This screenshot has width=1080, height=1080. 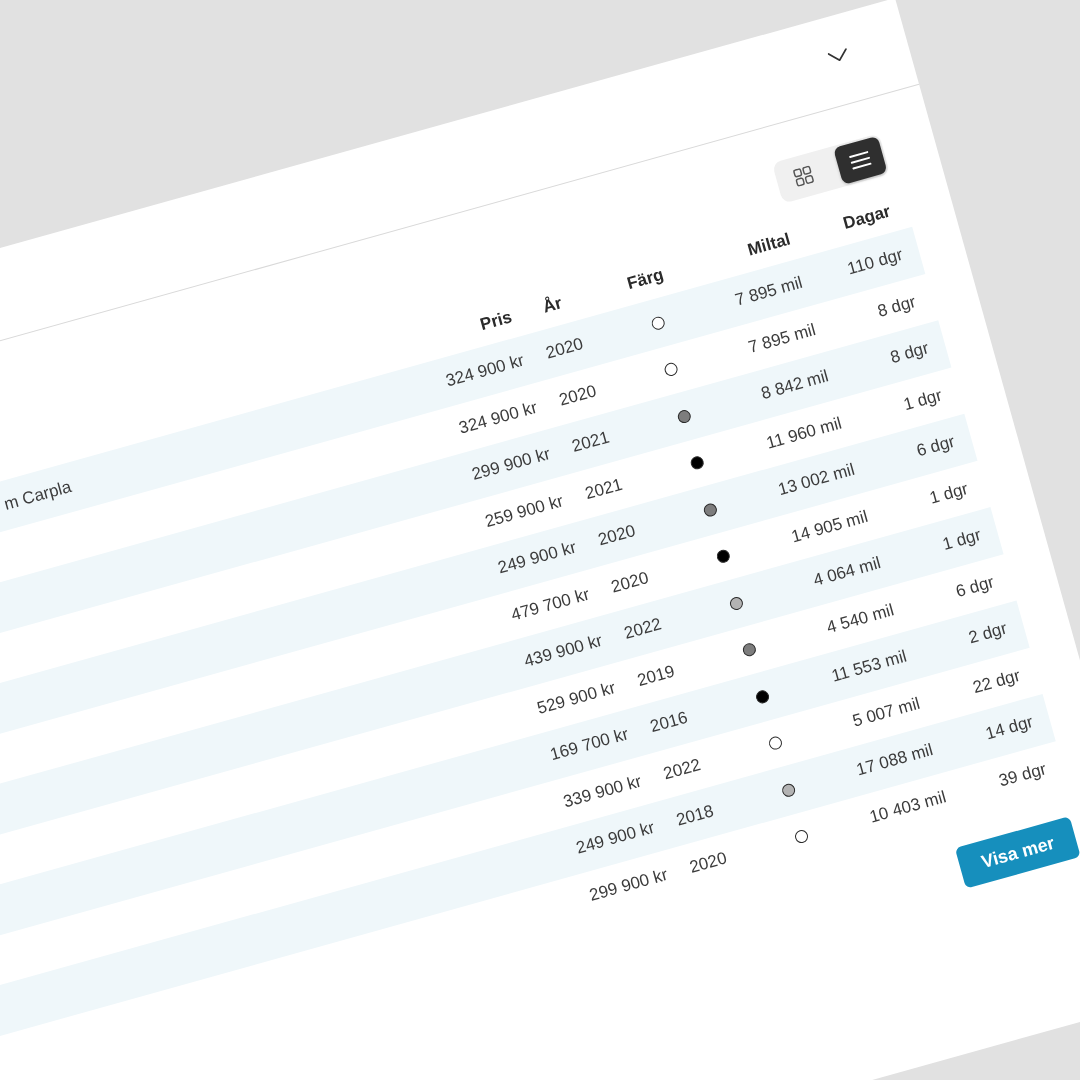 I want to click on mileage-value: 8 842 mil, so click(x=795, y=385).